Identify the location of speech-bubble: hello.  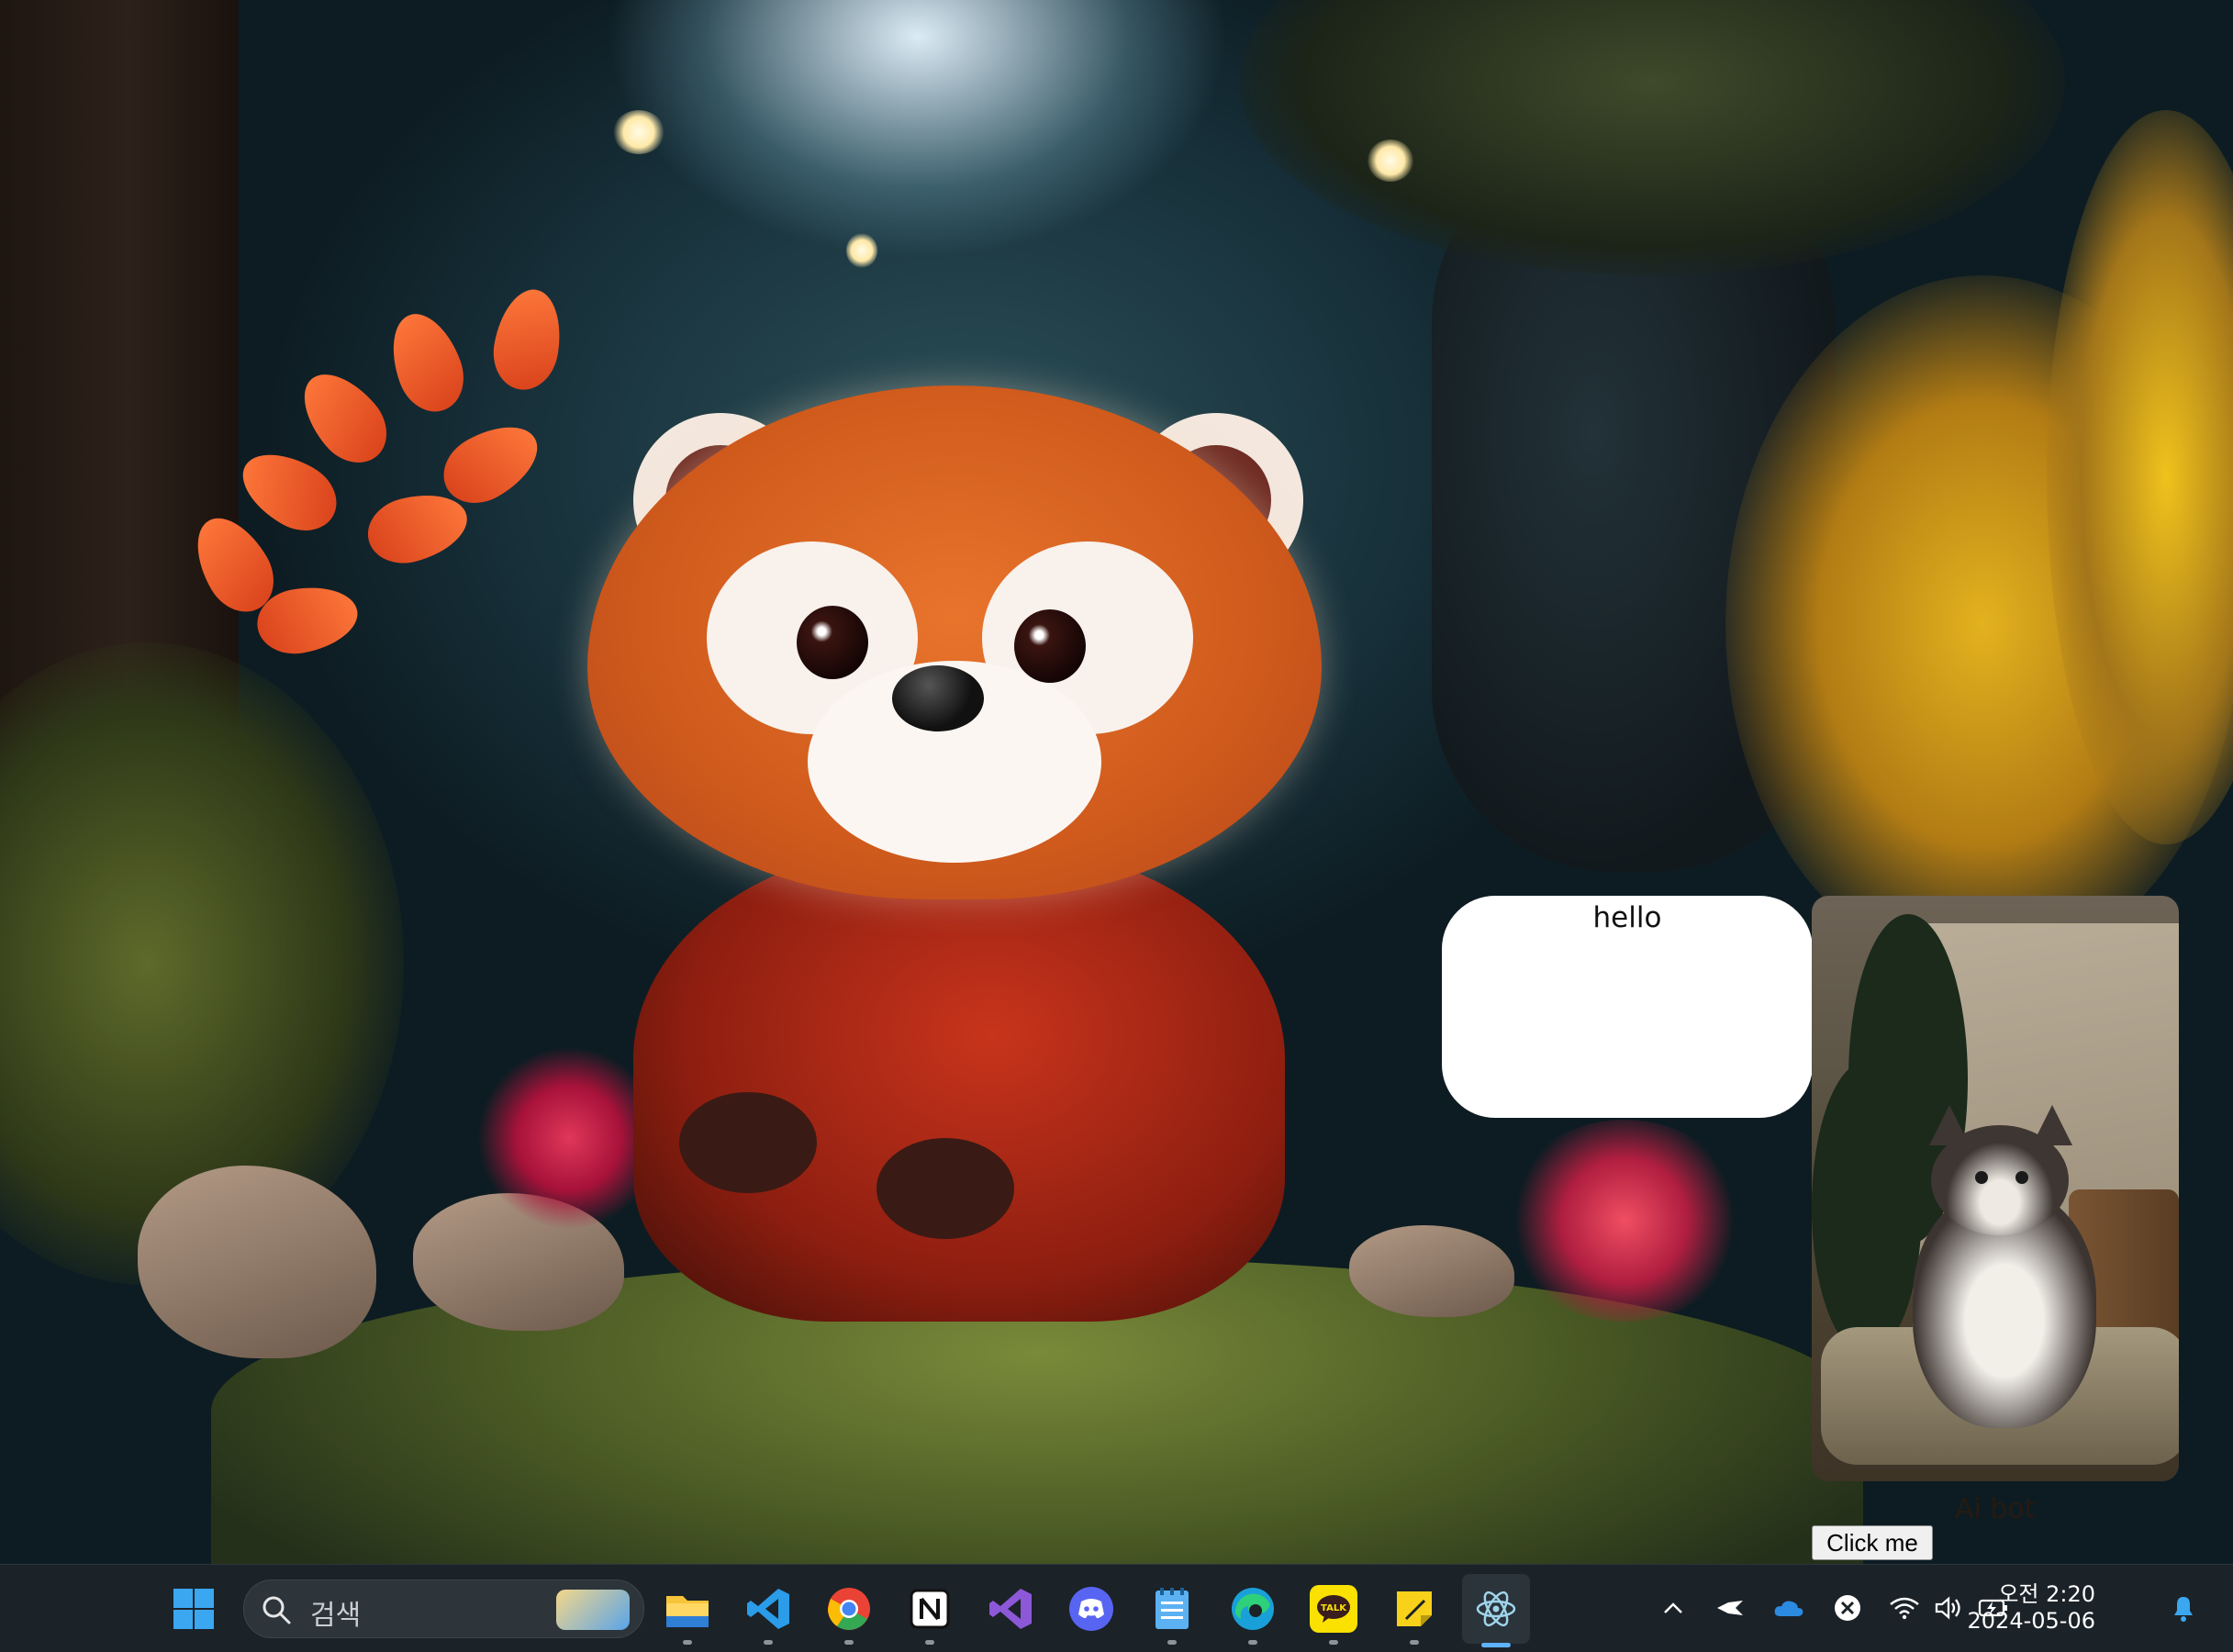
(1641, 1007).